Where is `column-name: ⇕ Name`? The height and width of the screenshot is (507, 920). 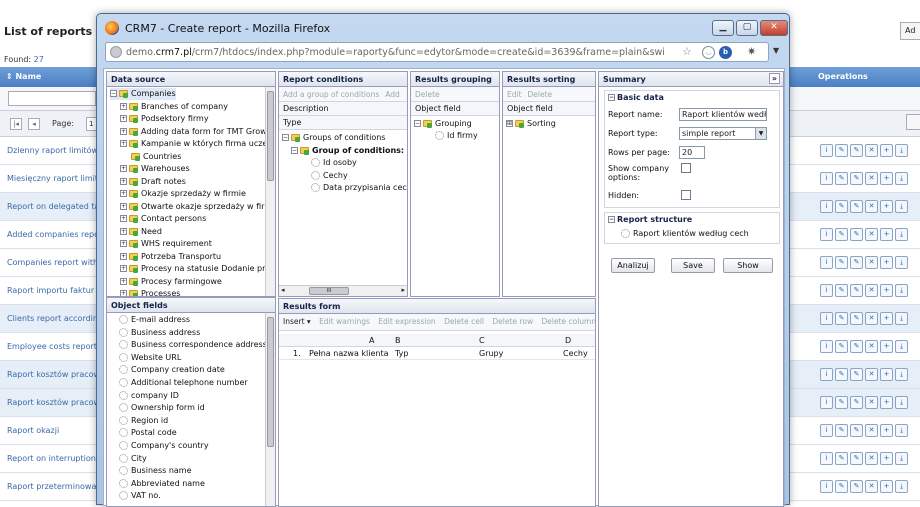
column-name: ⇕ Name is located at coordinates (23, 76).